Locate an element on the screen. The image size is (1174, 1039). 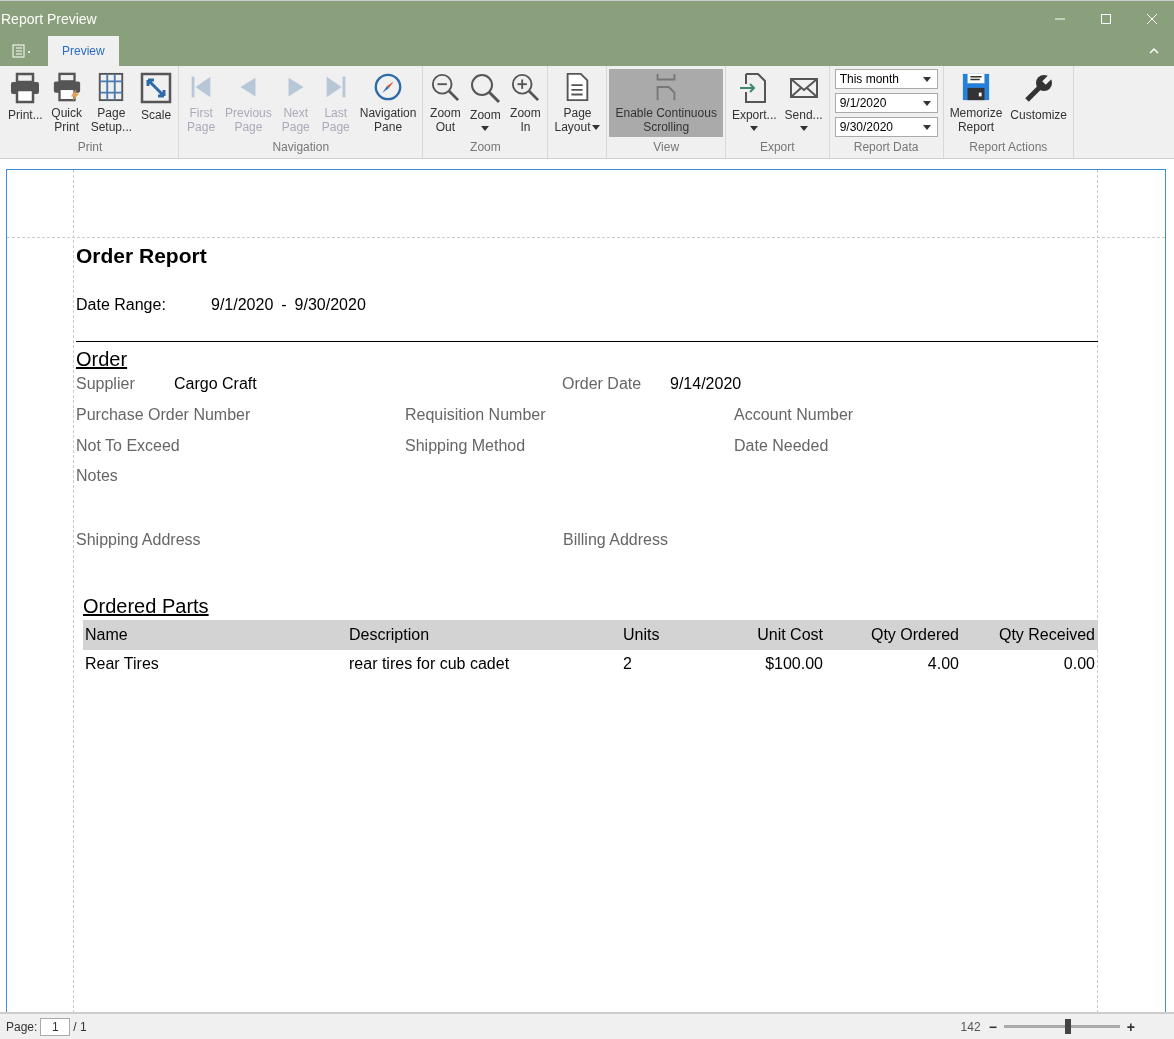
field-label: Requisition Number is located at coordinates (476, 415).